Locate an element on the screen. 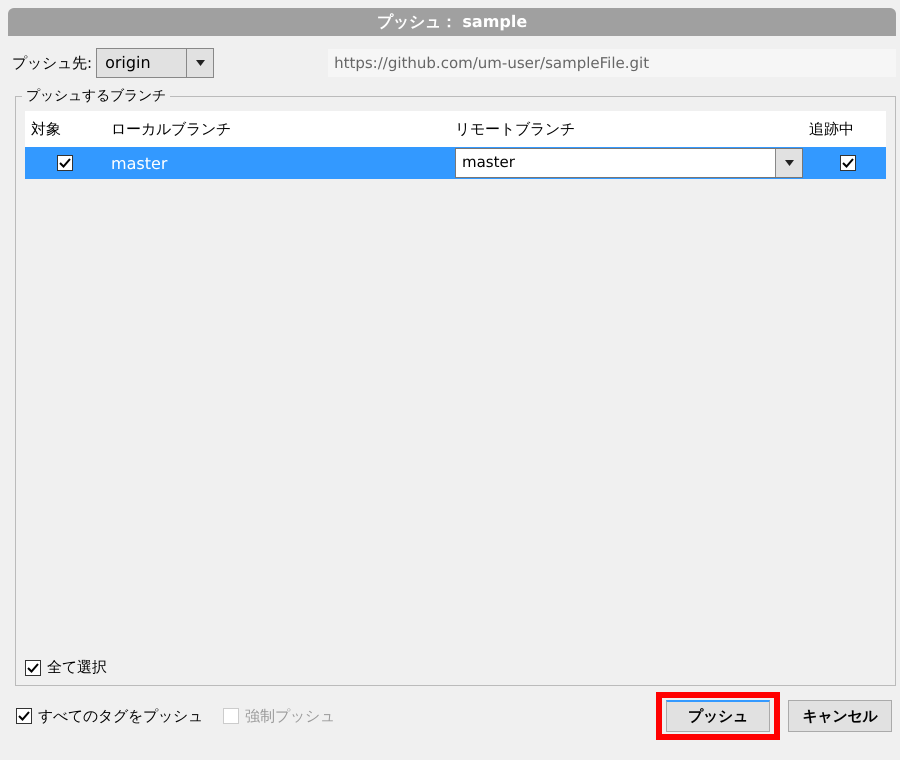  checkbox-label: 全て選択 is located at coordinates (77, 667).